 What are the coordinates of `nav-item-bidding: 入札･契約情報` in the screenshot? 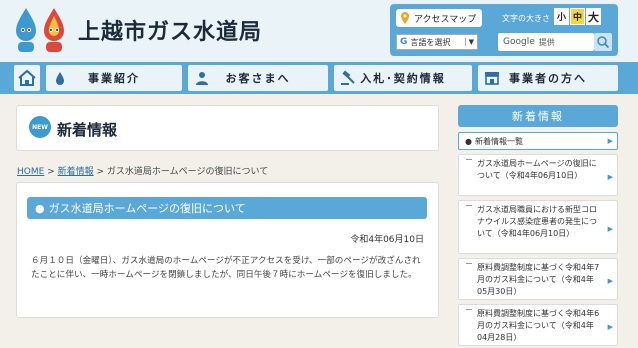 It's located at (403, 78).